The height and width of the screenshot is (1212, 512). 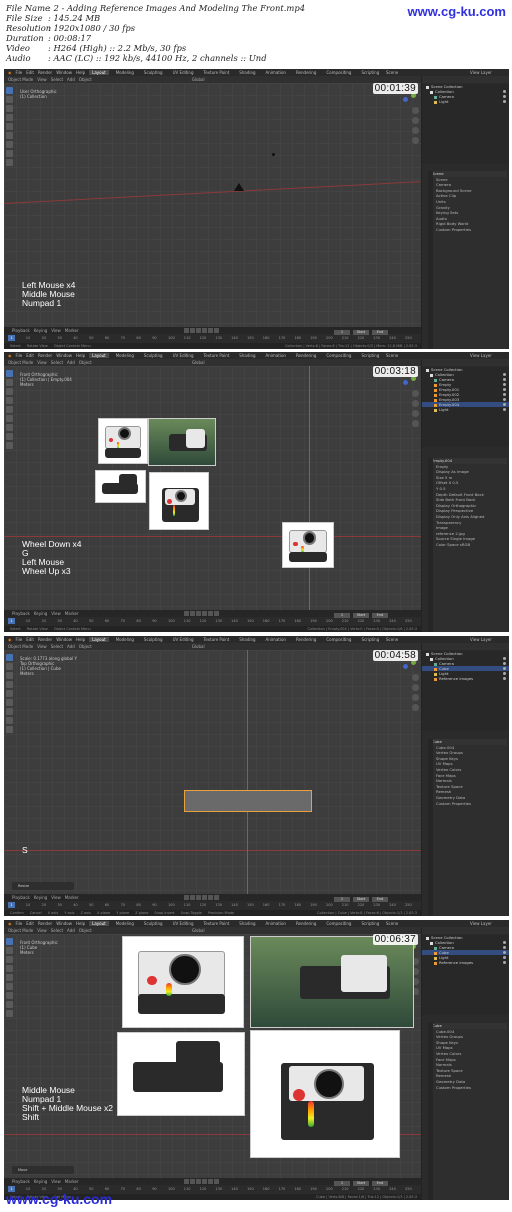 I want to click on viewport-menu-item: Add, so click(x=71, y=362).